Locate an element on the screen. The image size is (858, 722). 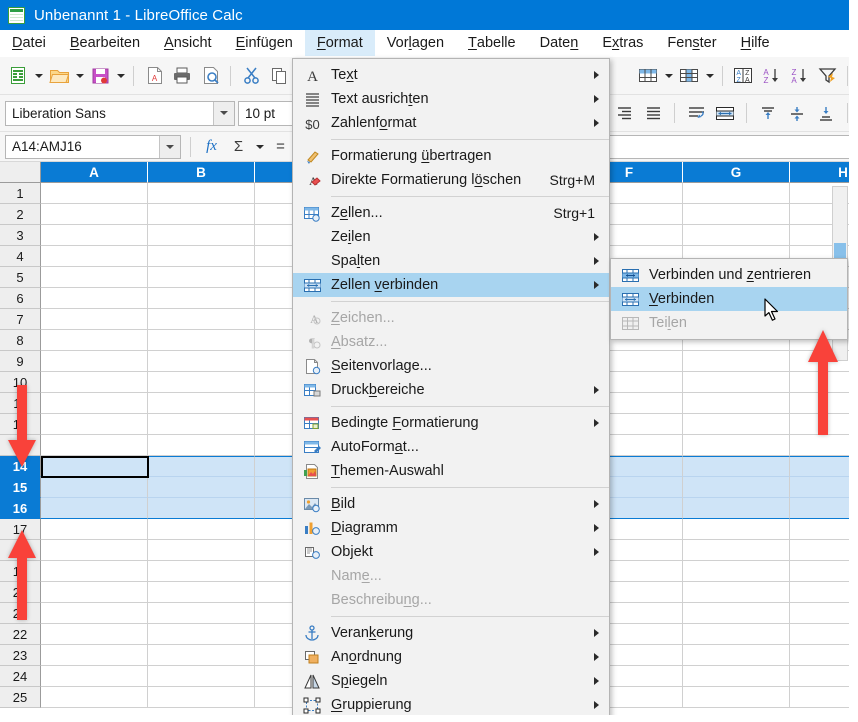
row-header-23: 23 is located at coordinates (20, 655).